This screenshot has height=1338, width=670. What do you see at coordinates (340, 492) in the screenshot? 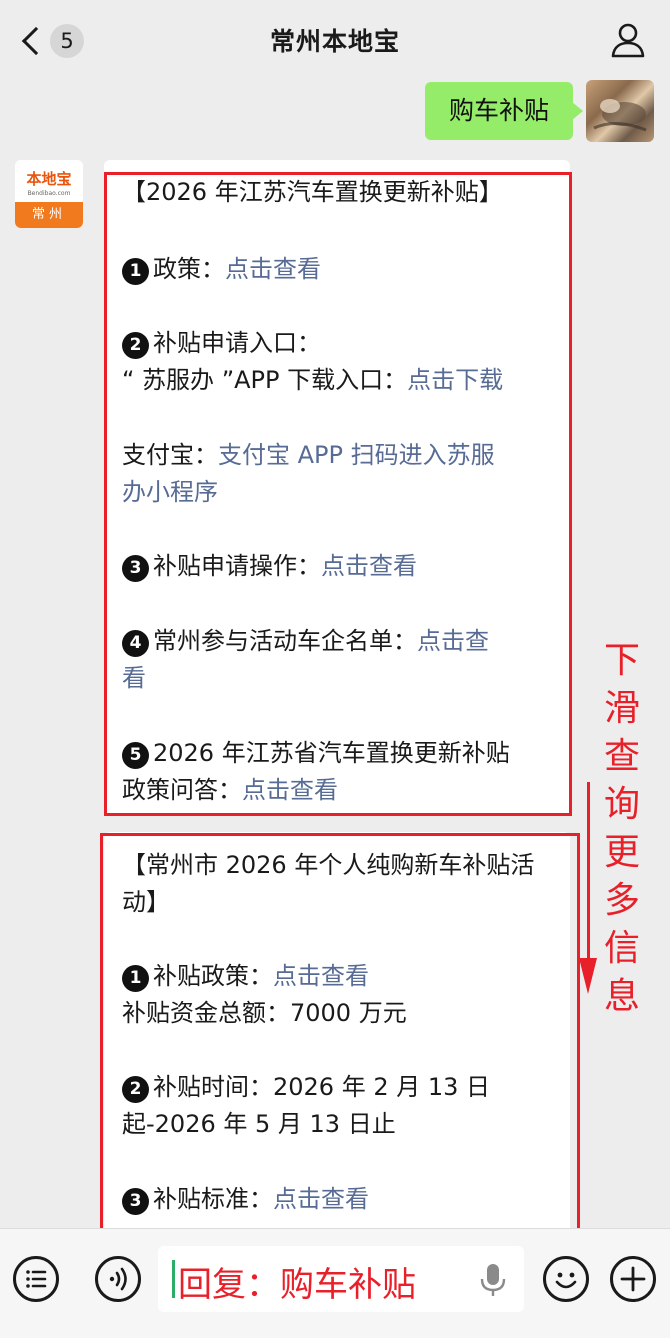
I see `alipay-line-2: 办小程序` at bounding box center [340, 492].